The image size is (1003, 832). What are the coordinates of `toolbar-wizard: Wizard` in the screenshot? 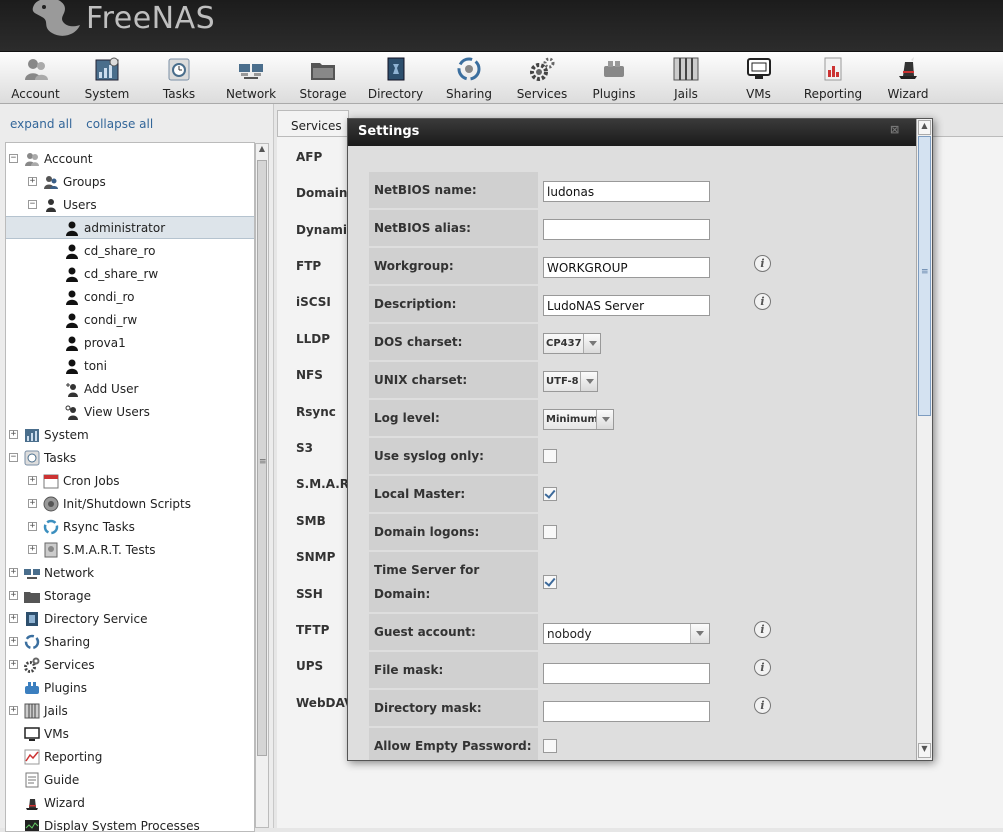 It's located at (908, 78).